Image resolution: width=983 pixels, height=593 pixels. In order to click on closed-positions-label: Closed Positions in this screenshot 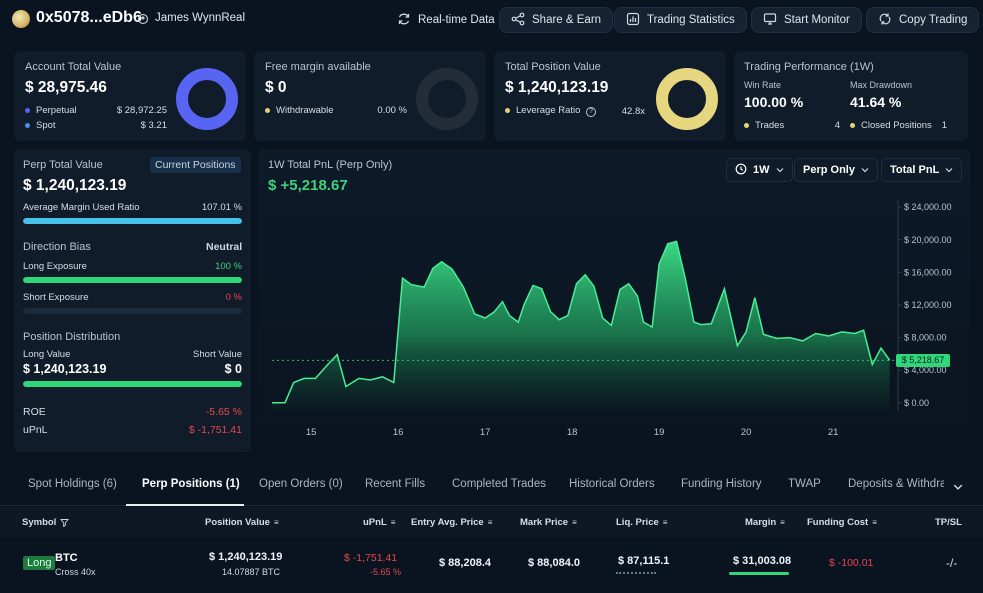, I will do `click(896, 125)`.